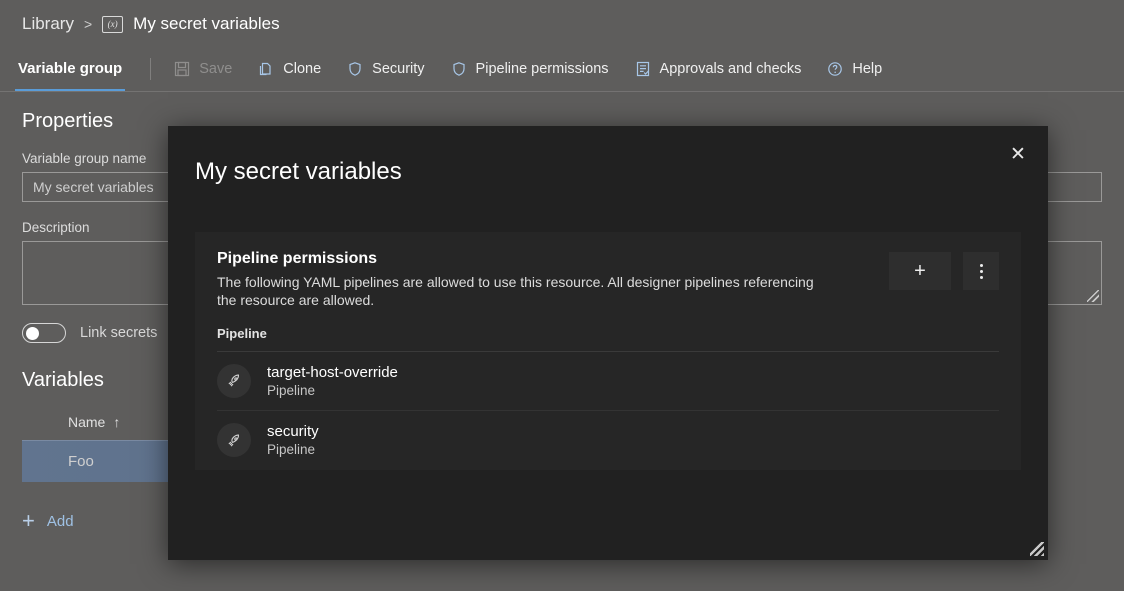 The image size is (1124, 591). Describe the element at coordinates (332, 372) in the screenshot. I see `pipeline-name: target-host-override` at that location.